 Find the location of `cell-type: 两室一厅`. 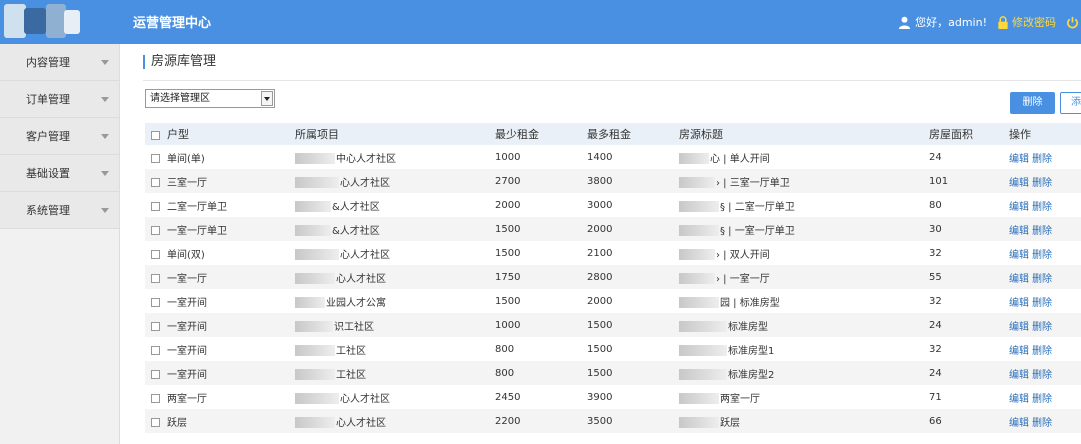

cell-type: 两室一厅 is located at coordinates (187, 399).